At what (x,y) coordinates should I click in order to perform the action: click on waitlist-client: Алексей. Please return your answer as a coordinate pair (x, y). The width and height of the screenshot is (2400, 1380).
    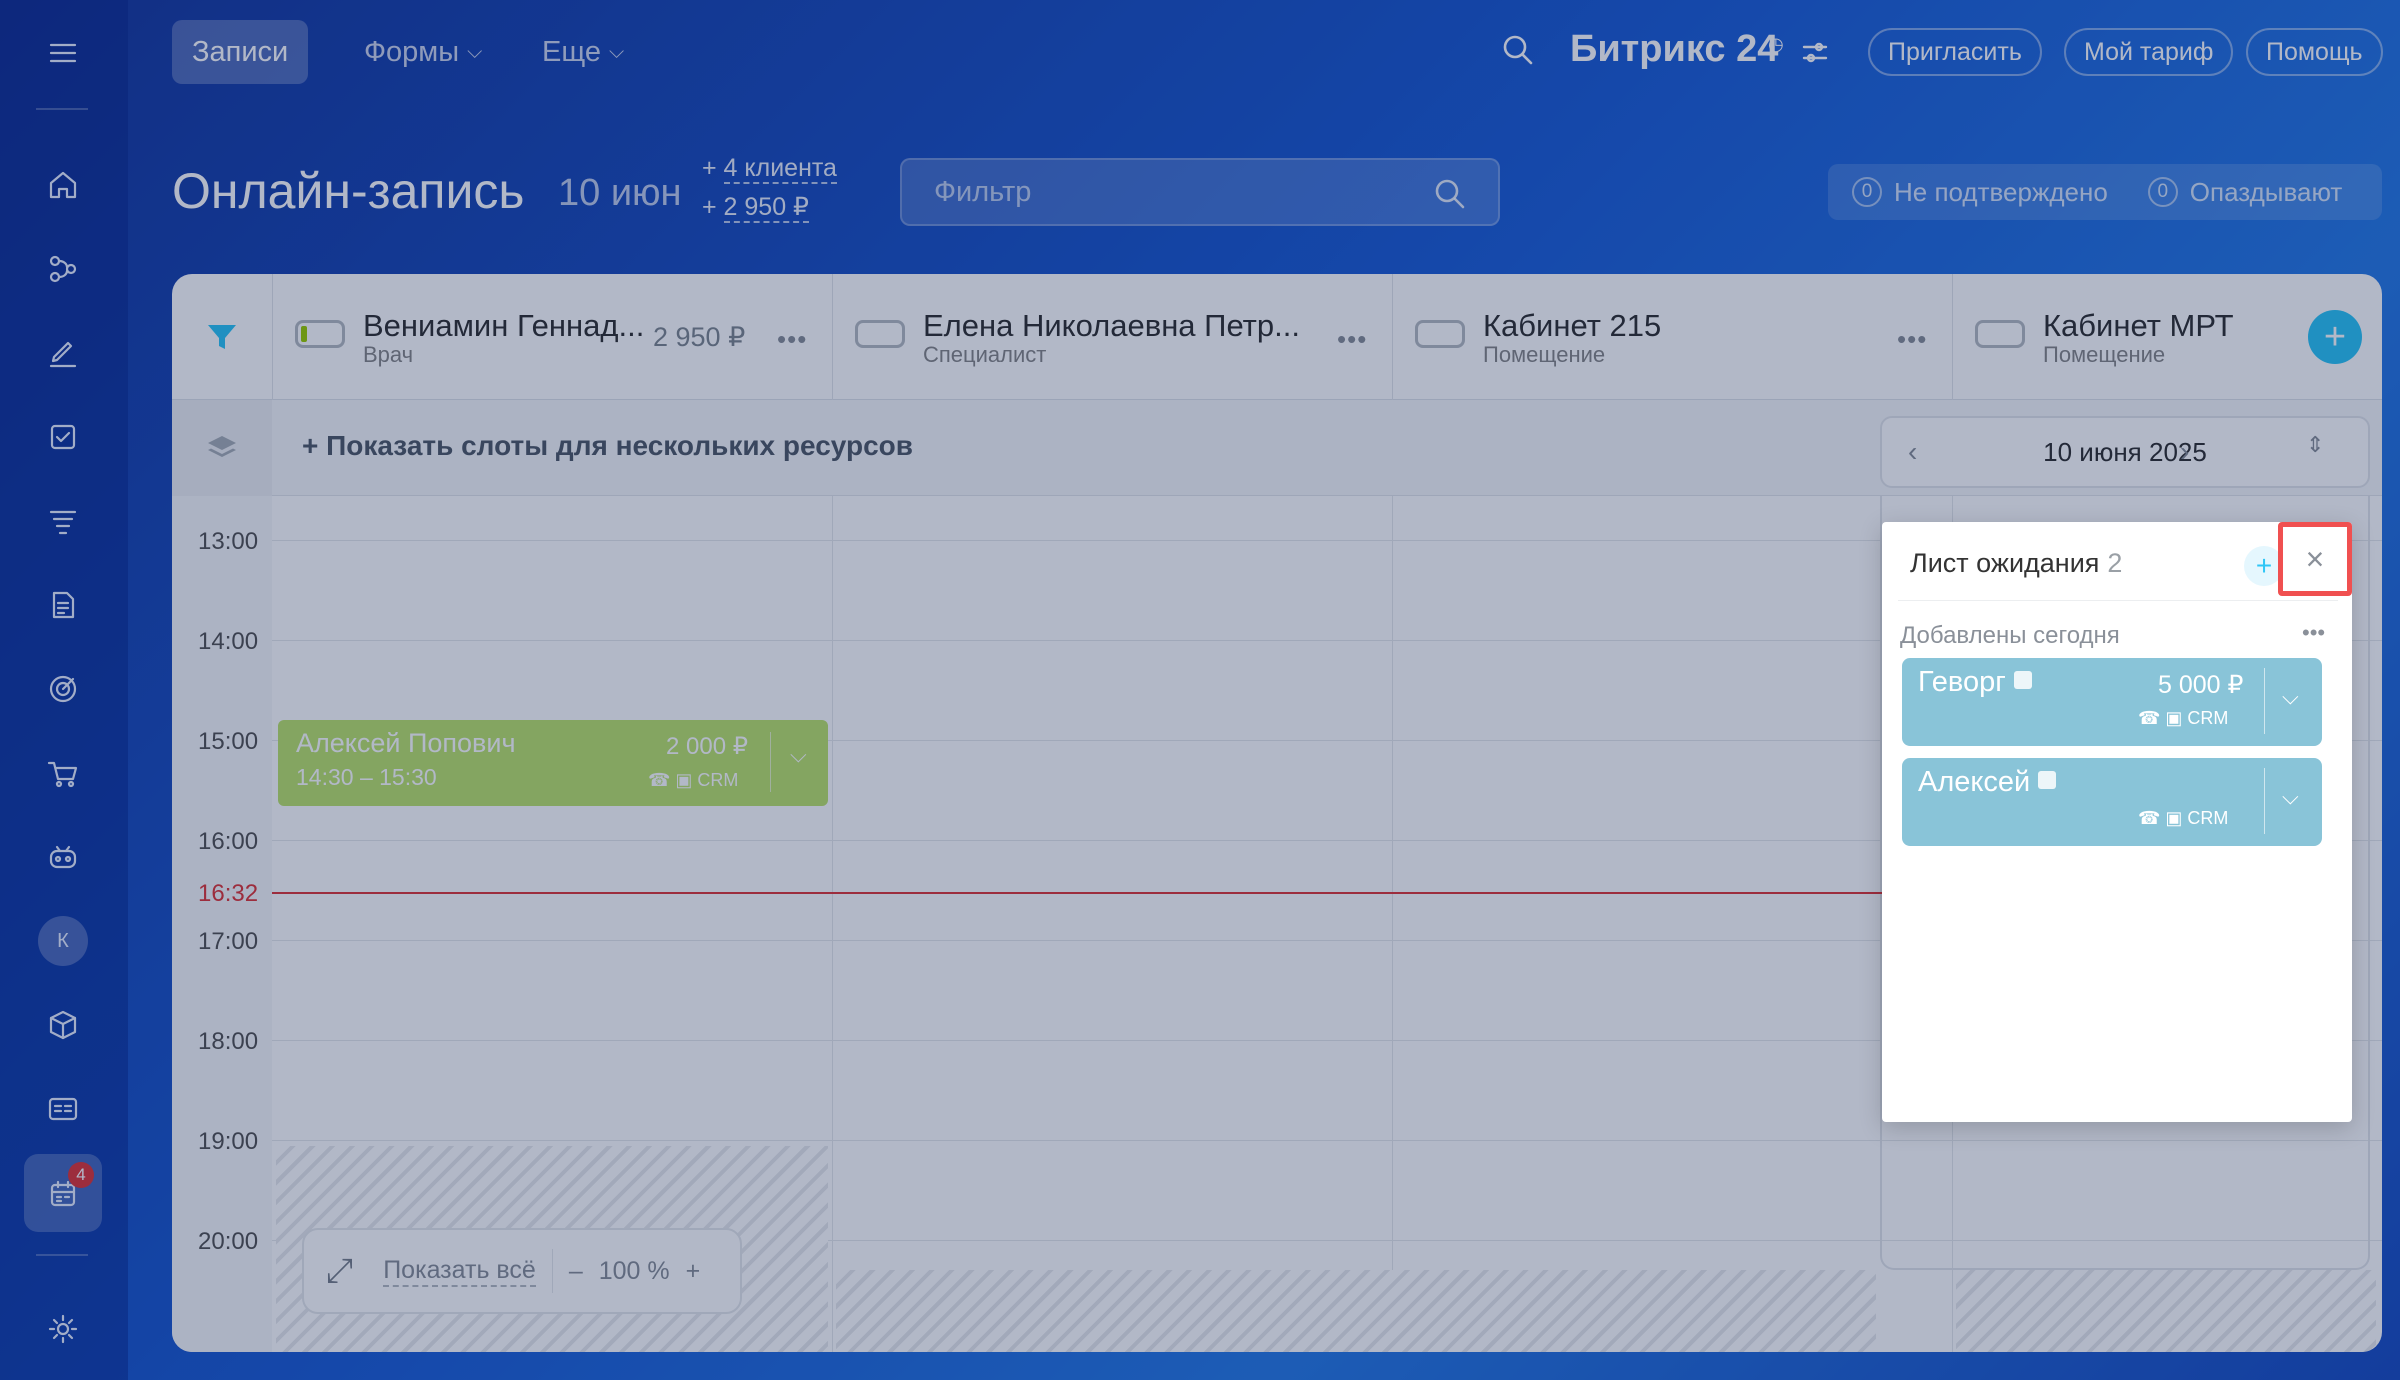
    Looking at the image, I should click on (1987, 782).